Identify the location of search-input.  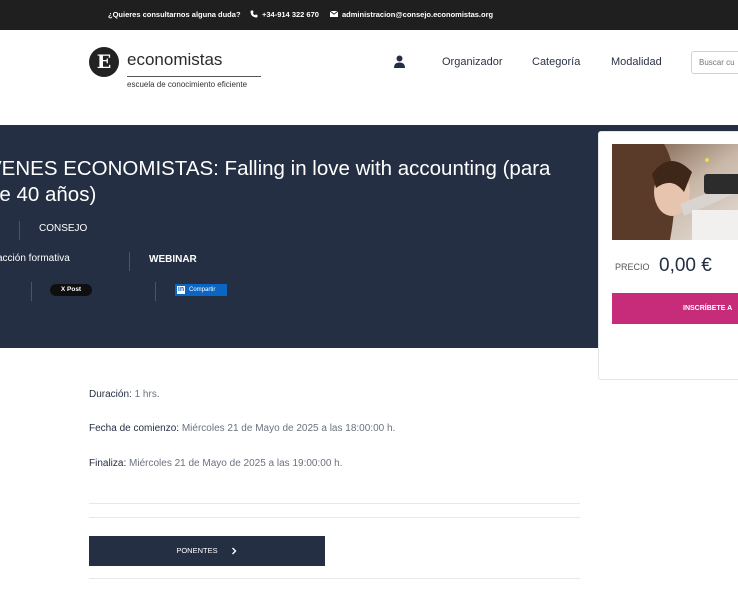
(714, 62).